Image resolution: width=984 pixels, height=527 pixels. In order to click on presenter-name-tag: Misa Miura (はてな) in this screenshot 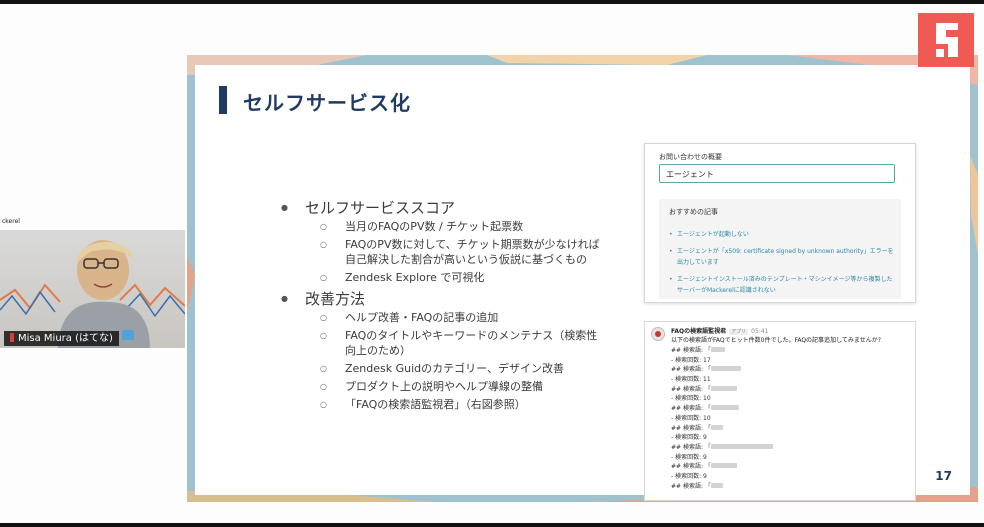, I will do `click(61, 338)`.